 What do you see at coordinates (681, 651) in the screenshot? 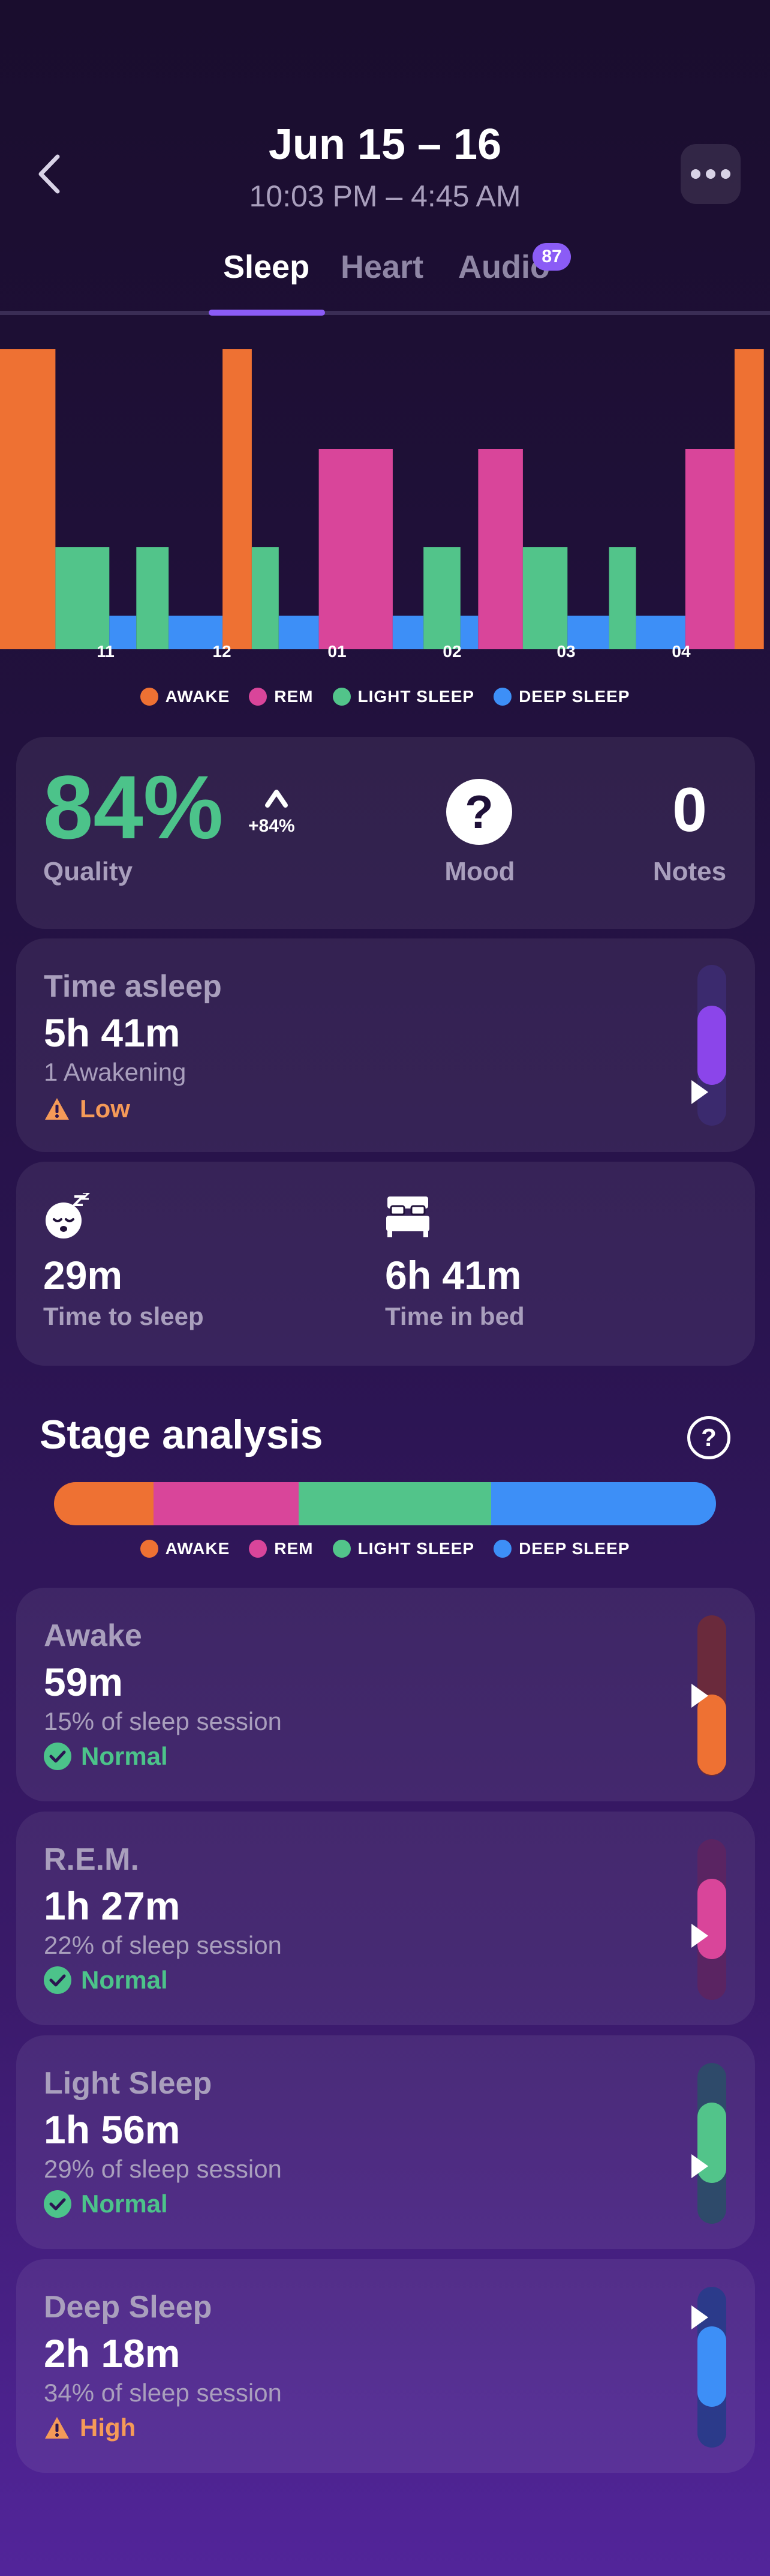
I see `hour-tick-label: 04` at bounding box center [681, 651].